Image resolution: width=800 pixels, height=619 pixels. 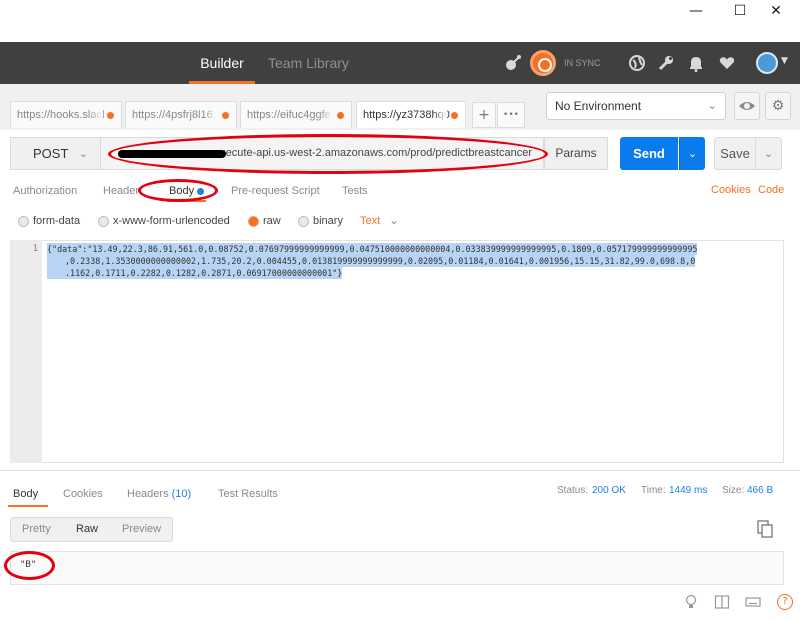 What do you see at coordinates (598, 106) in the screenshot?
I see `environment-select-value: No Environment` at bounding box center [598, 106].